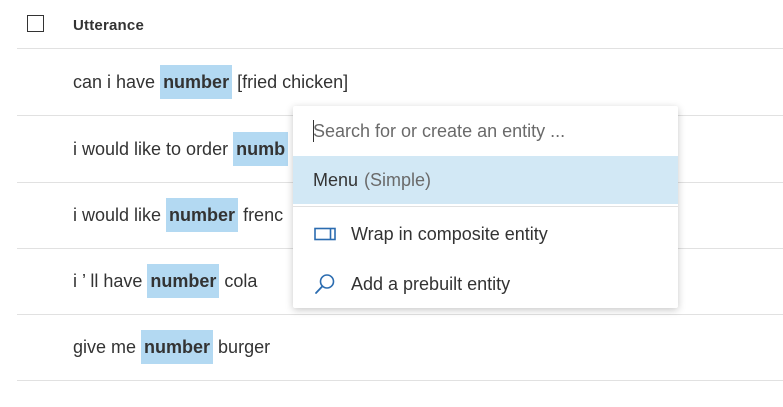 Image resolution: width=783 pixels, height=407 pixels. I want to click on wrap-in-composite-entity-button: Wrap in composite entity, so click(485, 234).